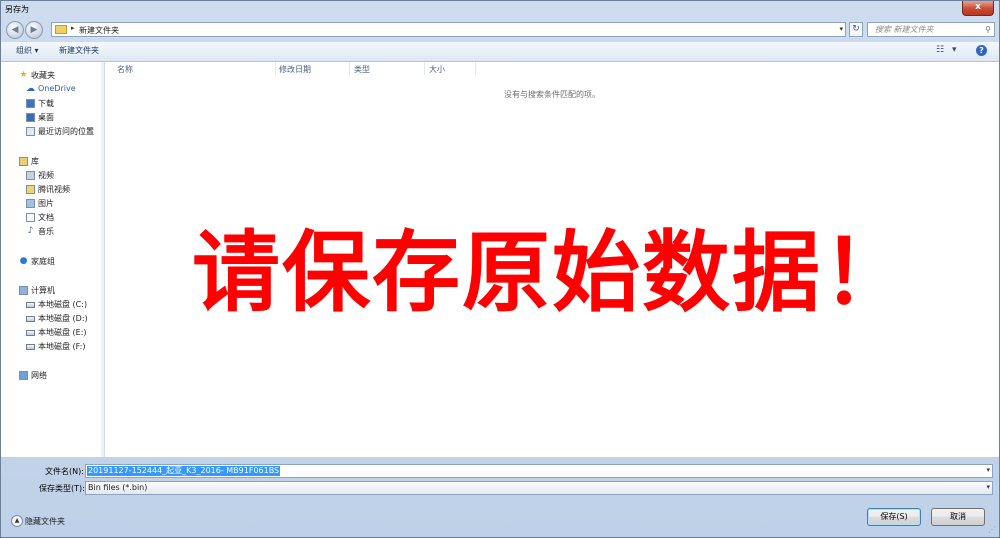 The height and width of the screenshot is (538, 1000). I want to click on documents-icon, so click(30, 217).